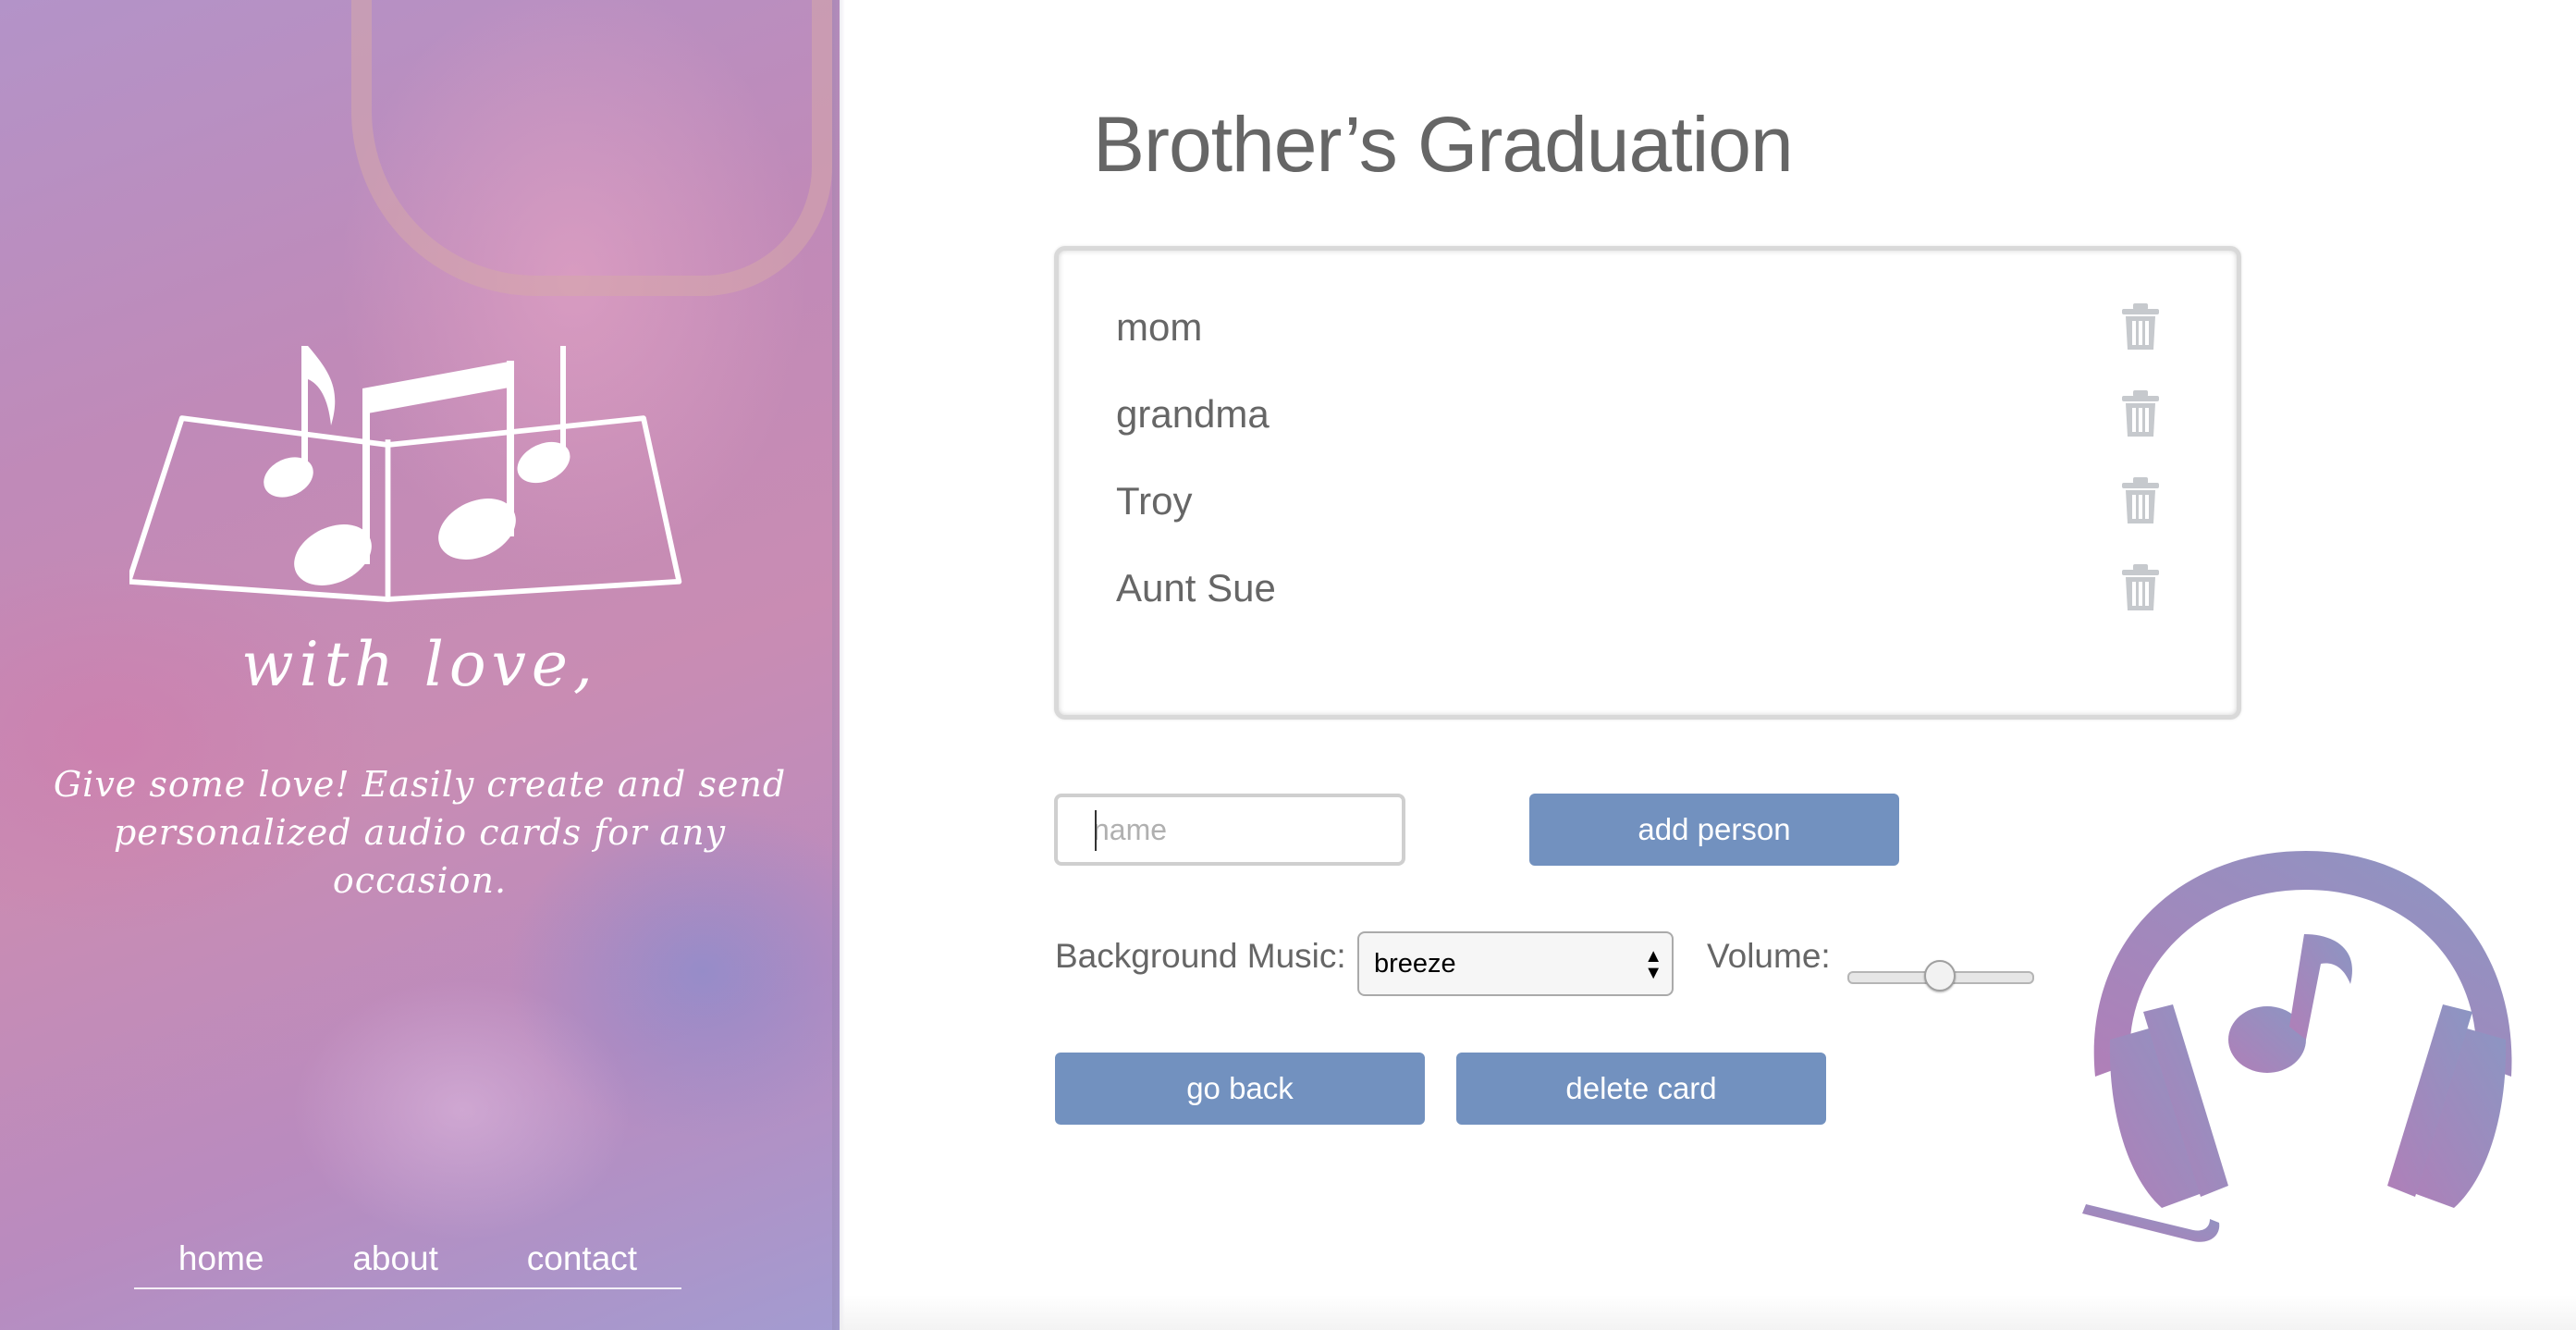 The height and width of the screenshot is (1330, 2576). Describe the element at coordinates (1444, 144) in the screenshot. I see `card-title: Brother’s Graduation` at that location.